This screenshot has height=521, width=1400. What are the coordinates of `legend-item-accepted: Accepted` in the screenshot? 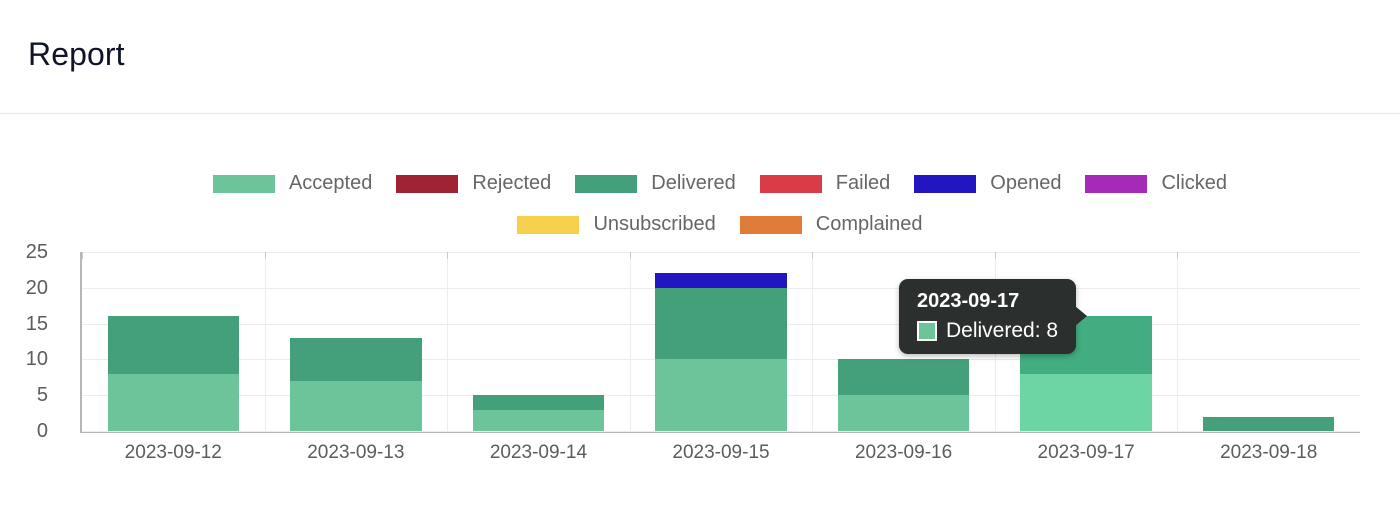 It's located at (292, 183).